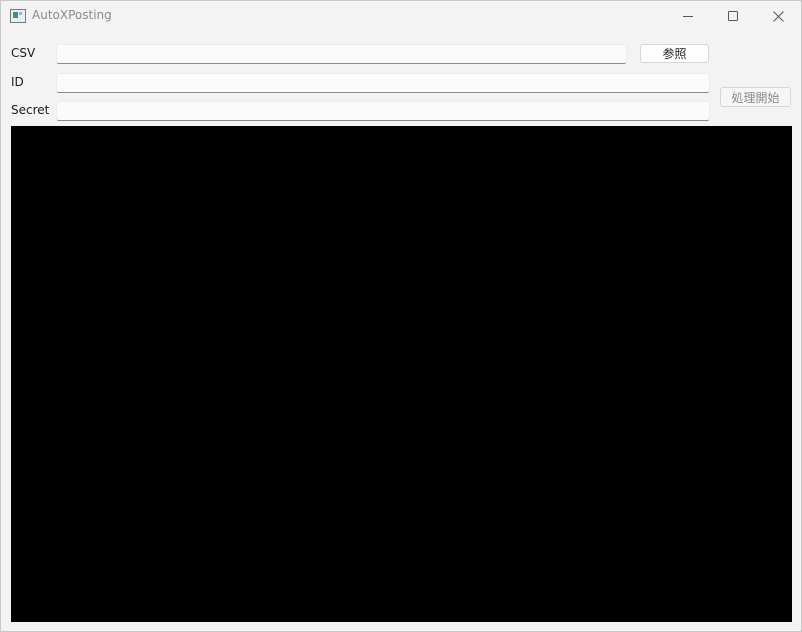 The height and width of the screenshot is (632, 802). What do you see at coordinates (17, 82) in the screenshot?
I see `id-label: ID` at bounding box center [17, 82].